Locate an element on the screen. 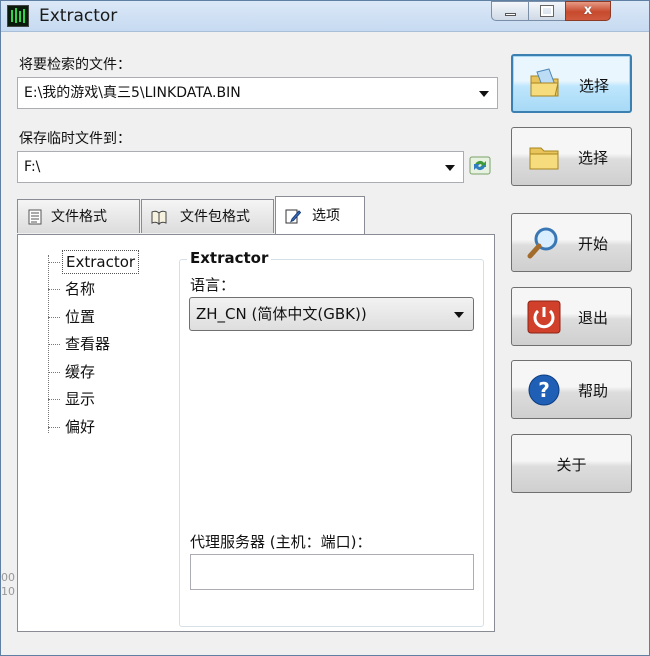  minimize-button is located at coordinates (510, 11).